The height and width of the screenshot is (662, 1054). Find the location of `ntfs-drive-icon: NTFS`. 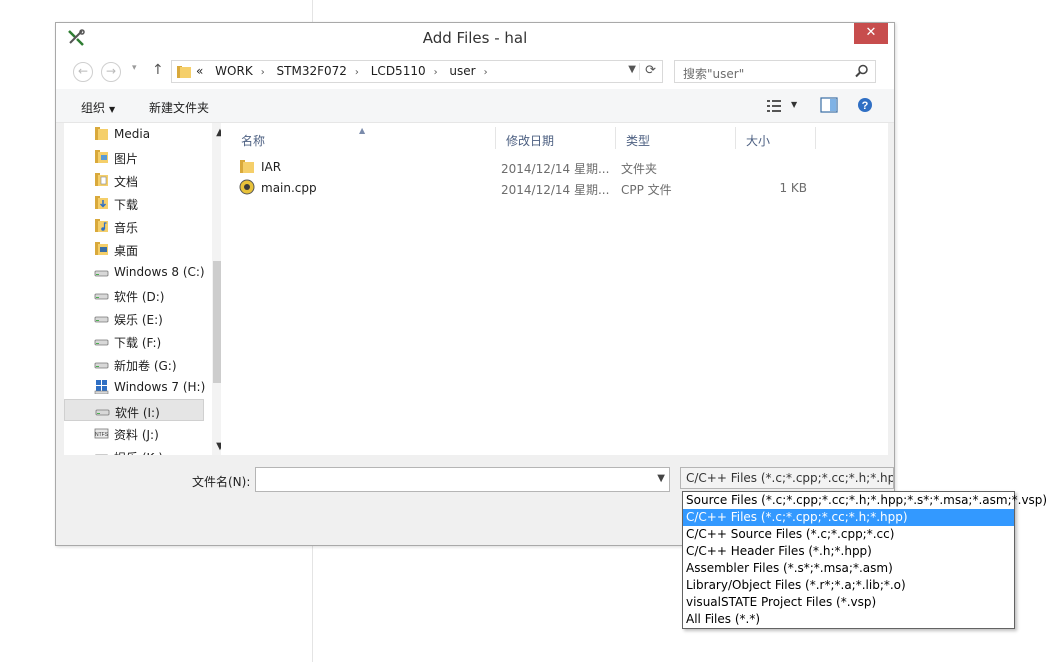

ntfs-drive-icon: NTFS is located at coordinates (101, 433).